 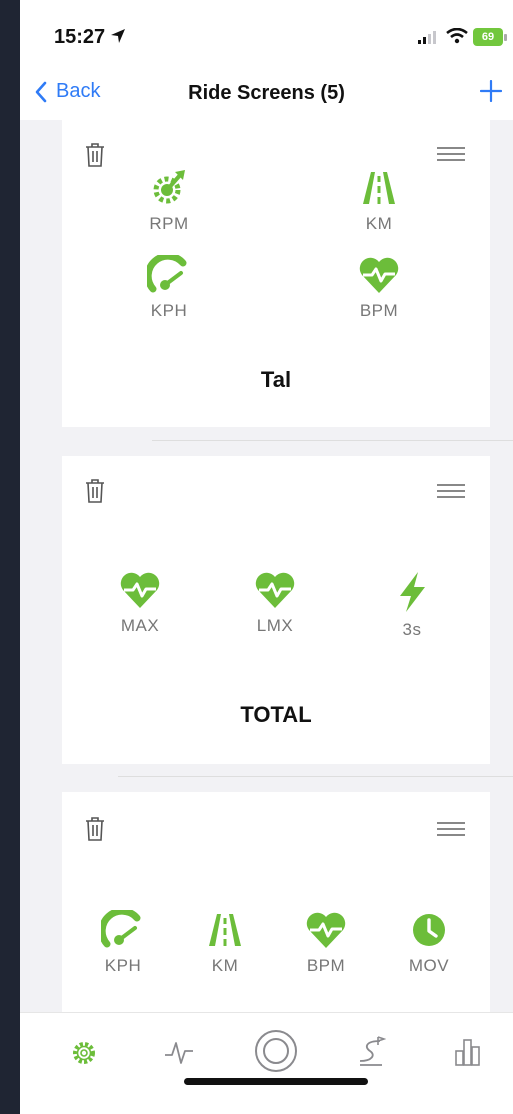 What do you see at coordinates (80, 37) in the screenshot?
I see `status-time: 15:27` at bounding box center [80, 37].